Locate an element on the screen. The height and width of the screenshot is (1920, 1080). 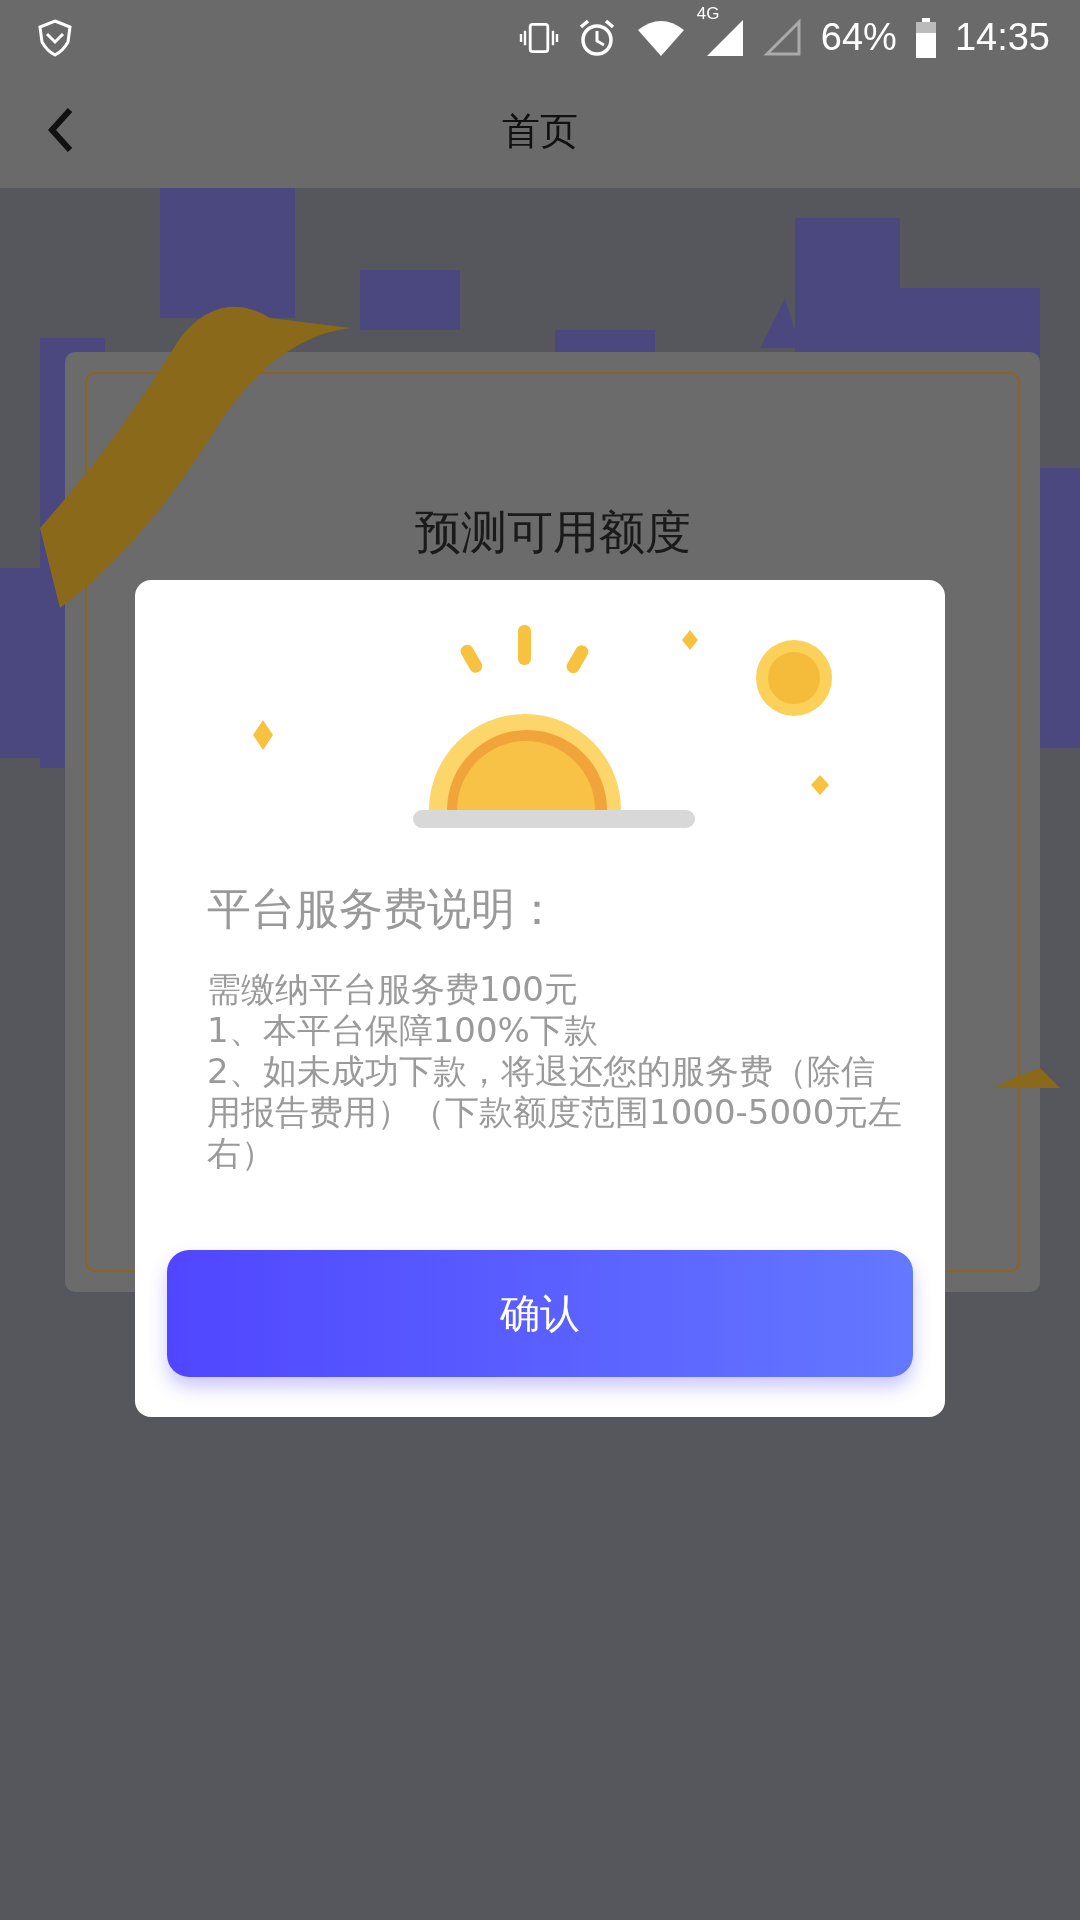
dialog-text: 需缴纳平台服务费100元 is located at coordinates (393, 989).